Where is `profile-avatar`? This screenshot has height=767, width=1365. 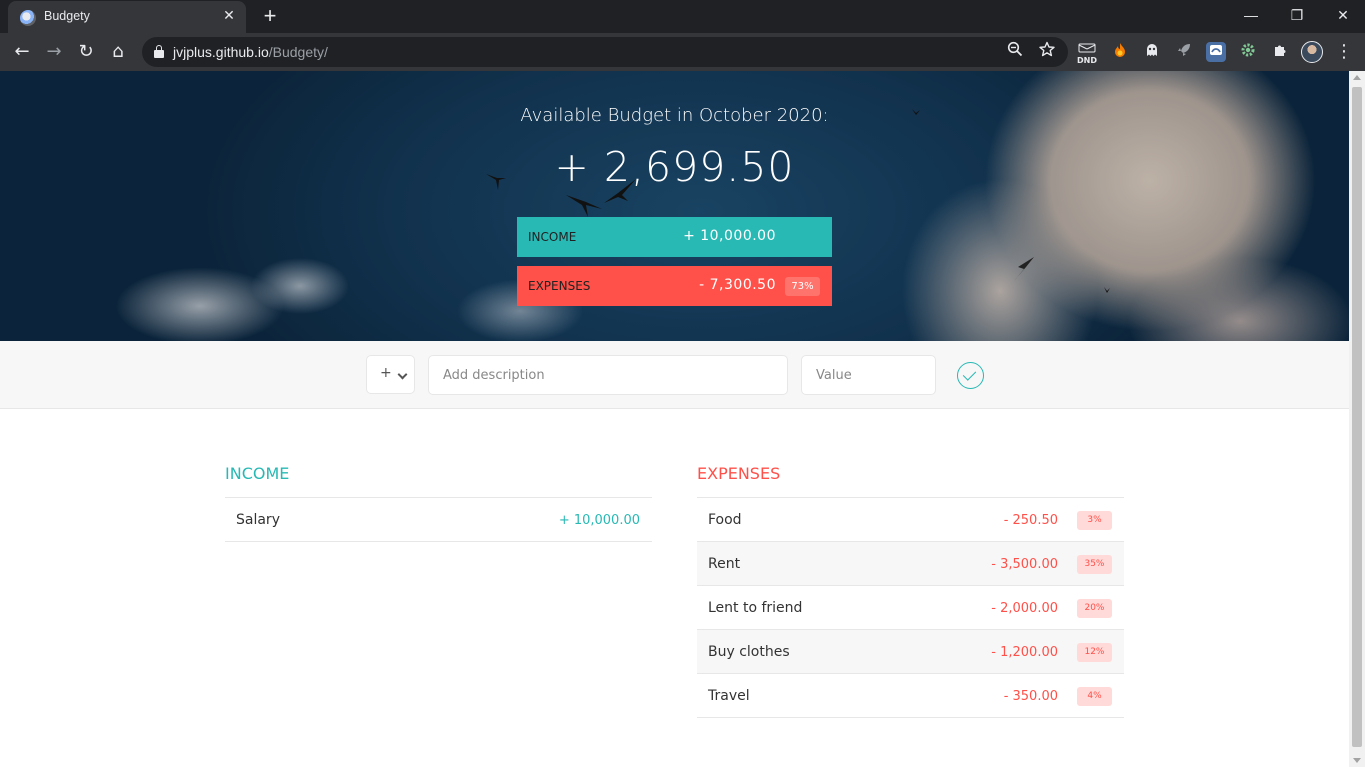 profile-avatar is located at coordinates (1312, 52).